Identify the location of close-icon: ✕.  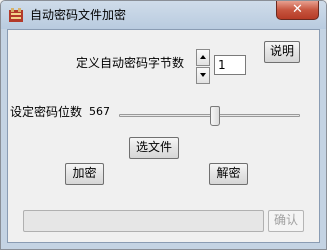
(297, 9).